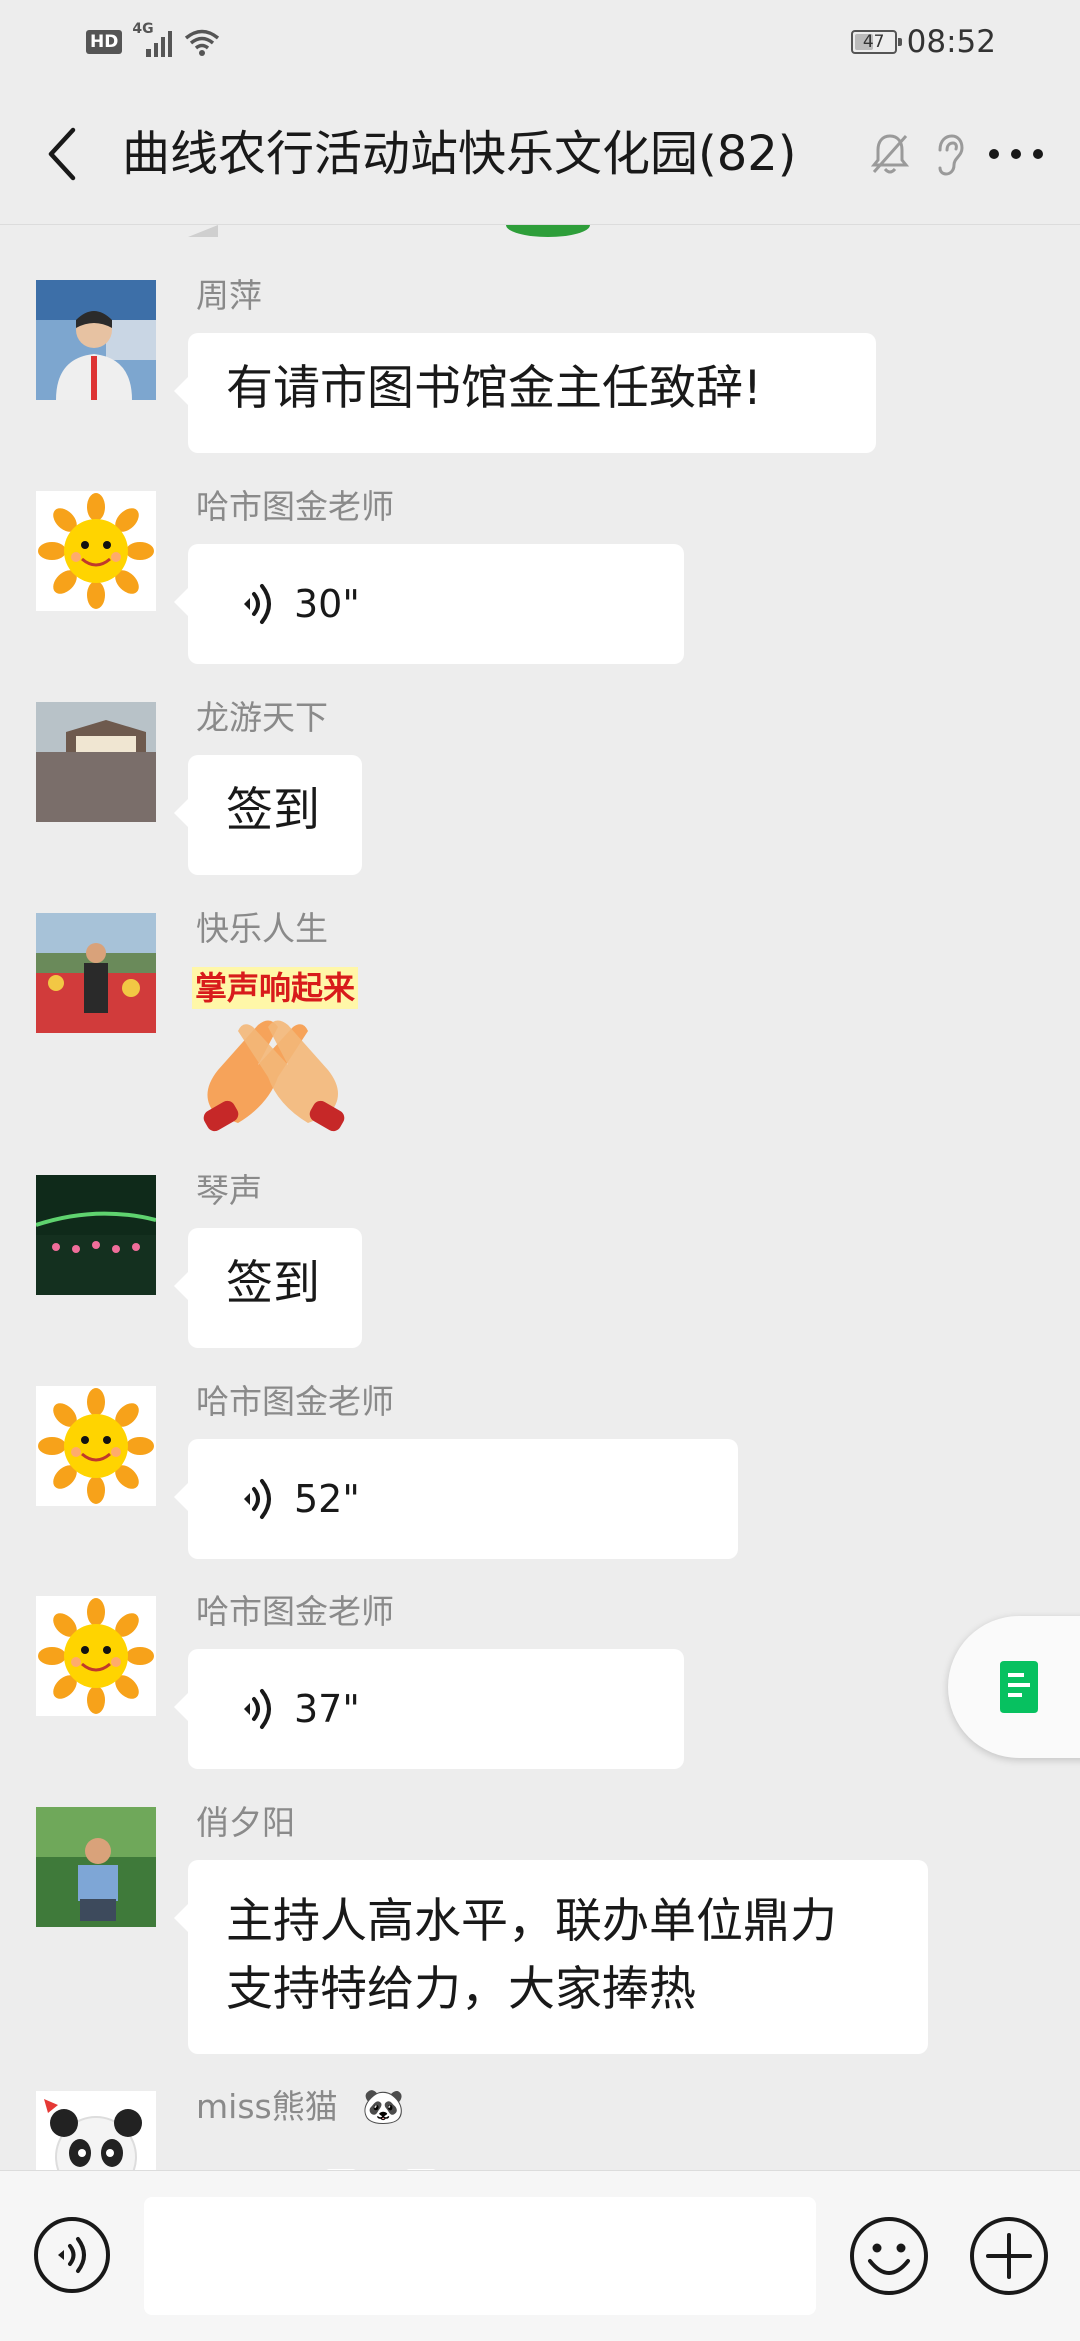  What do you see at coordinates (890, 154) in the screenshot?
I see `mute-bell-icon` at bounding box center [890, 154].